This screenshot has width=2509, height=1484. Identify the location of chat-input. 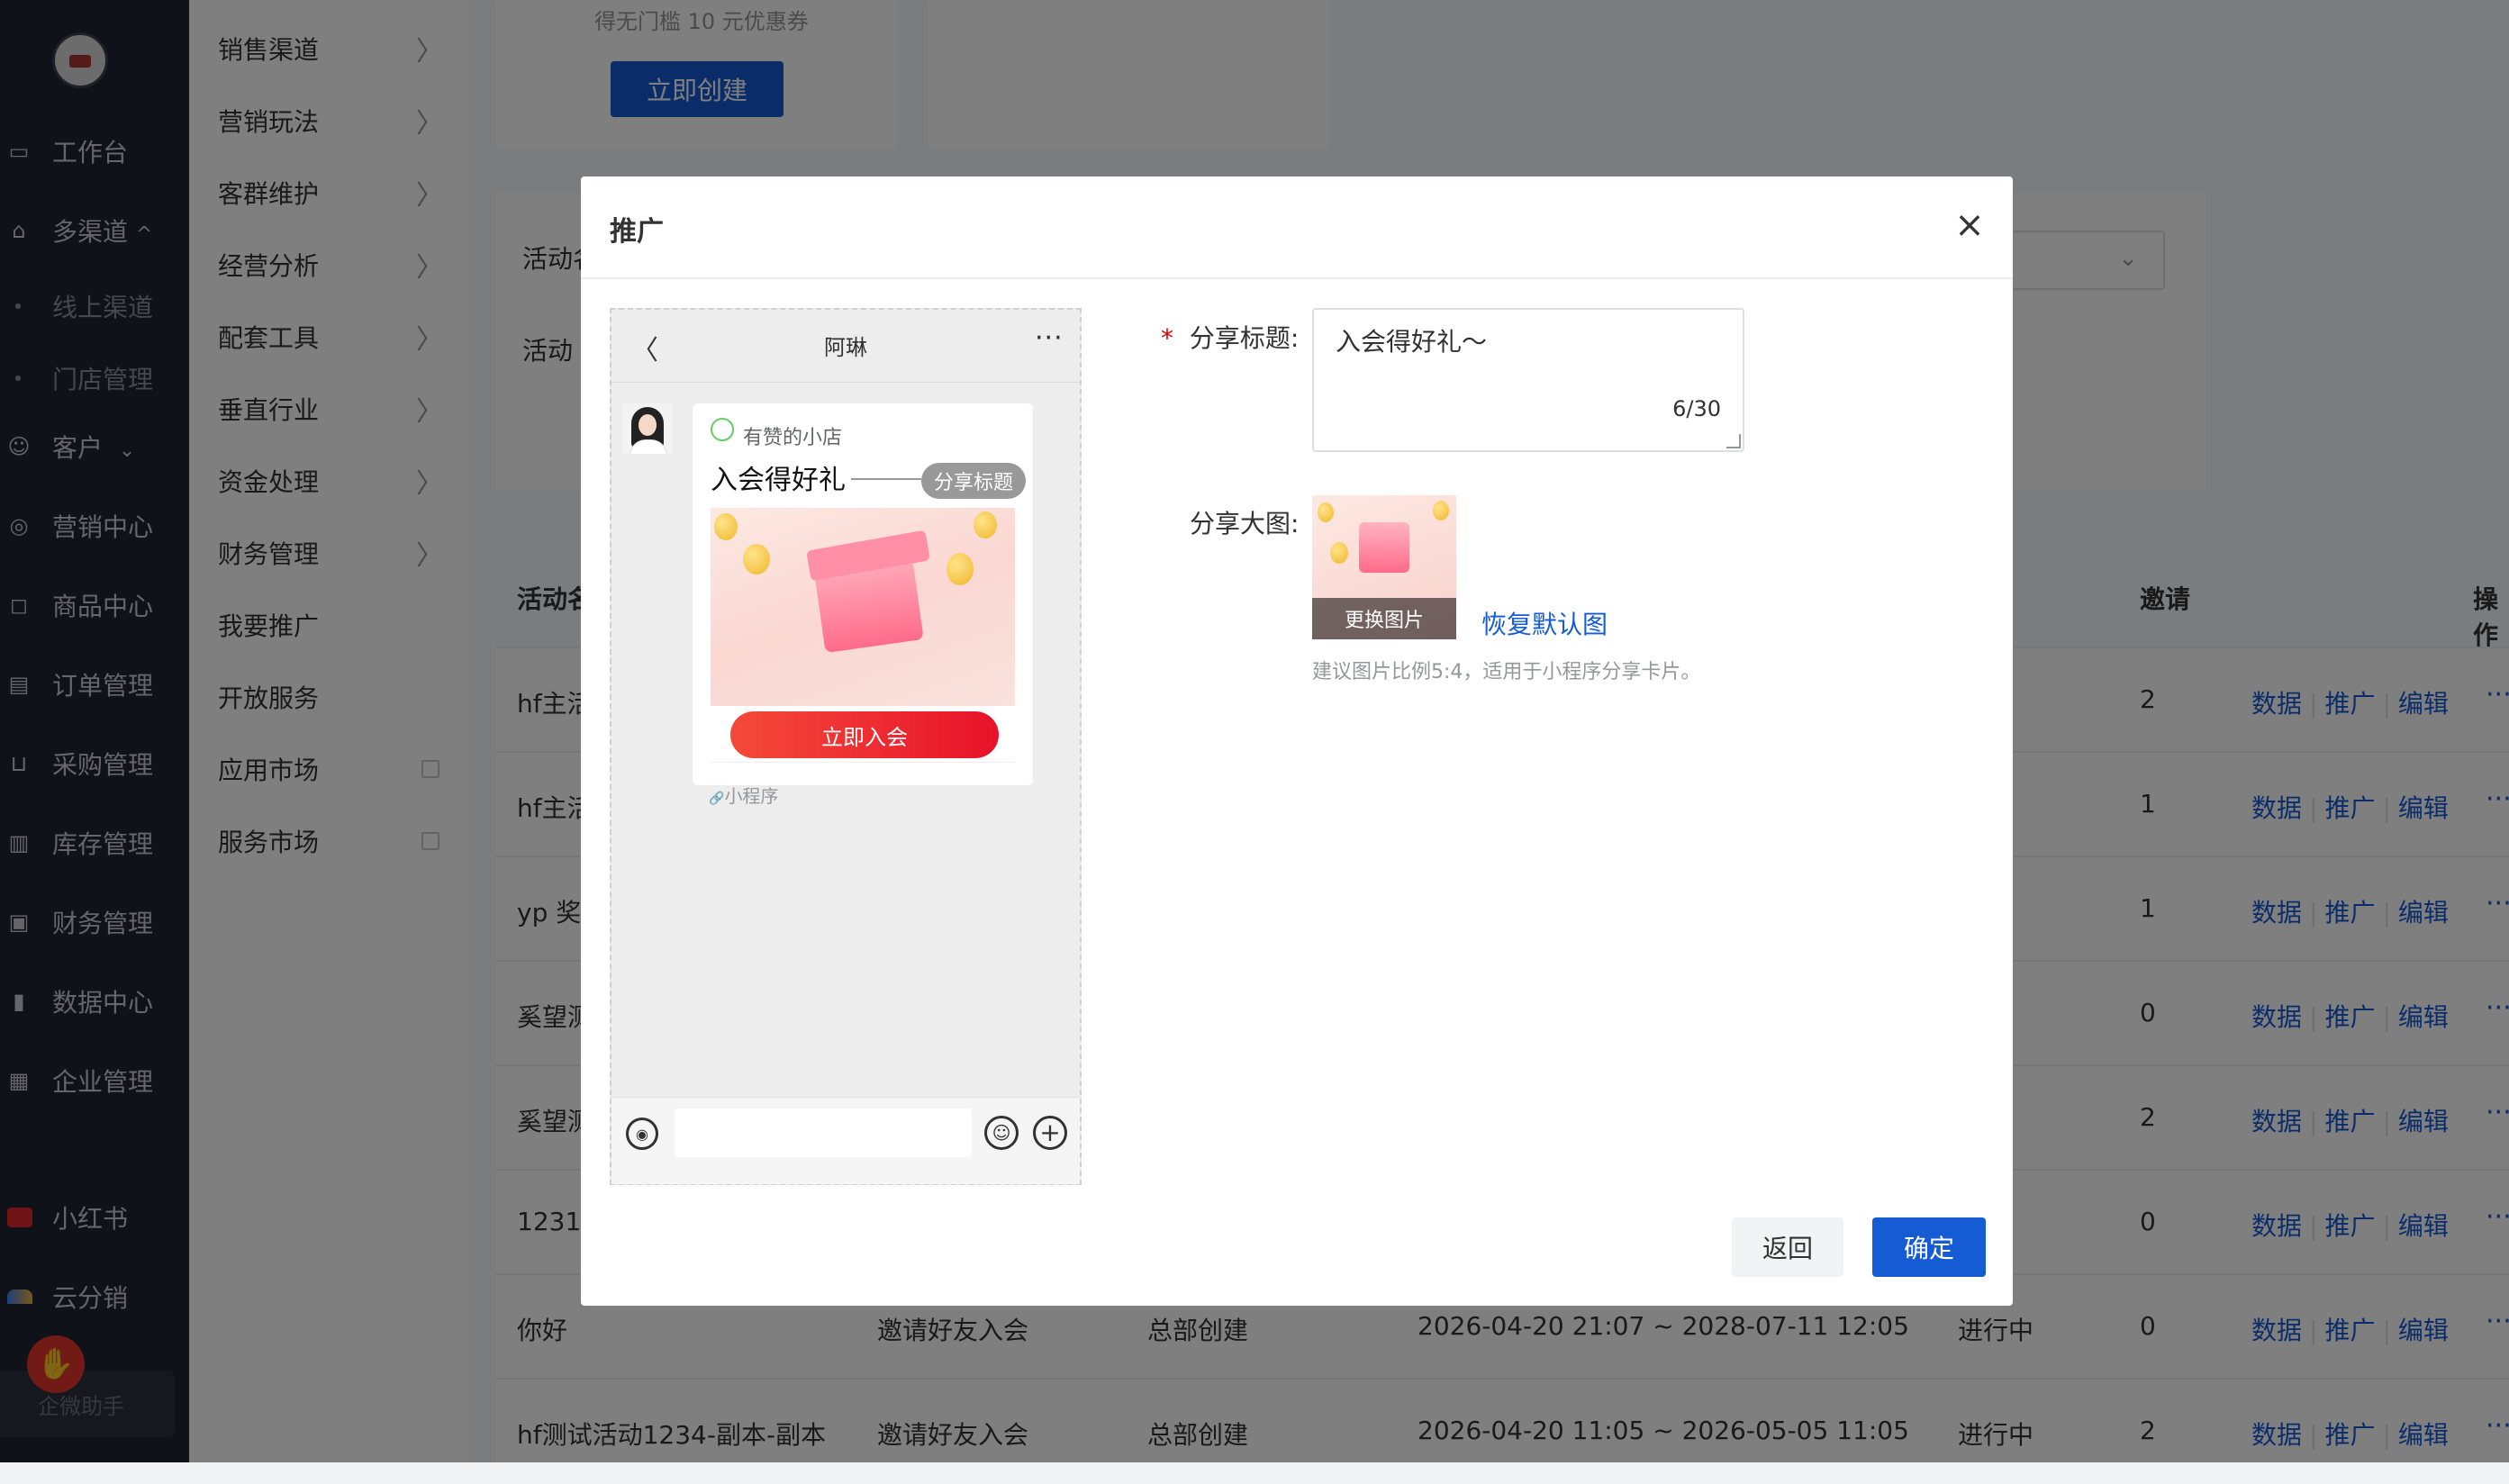
(823, 1132).